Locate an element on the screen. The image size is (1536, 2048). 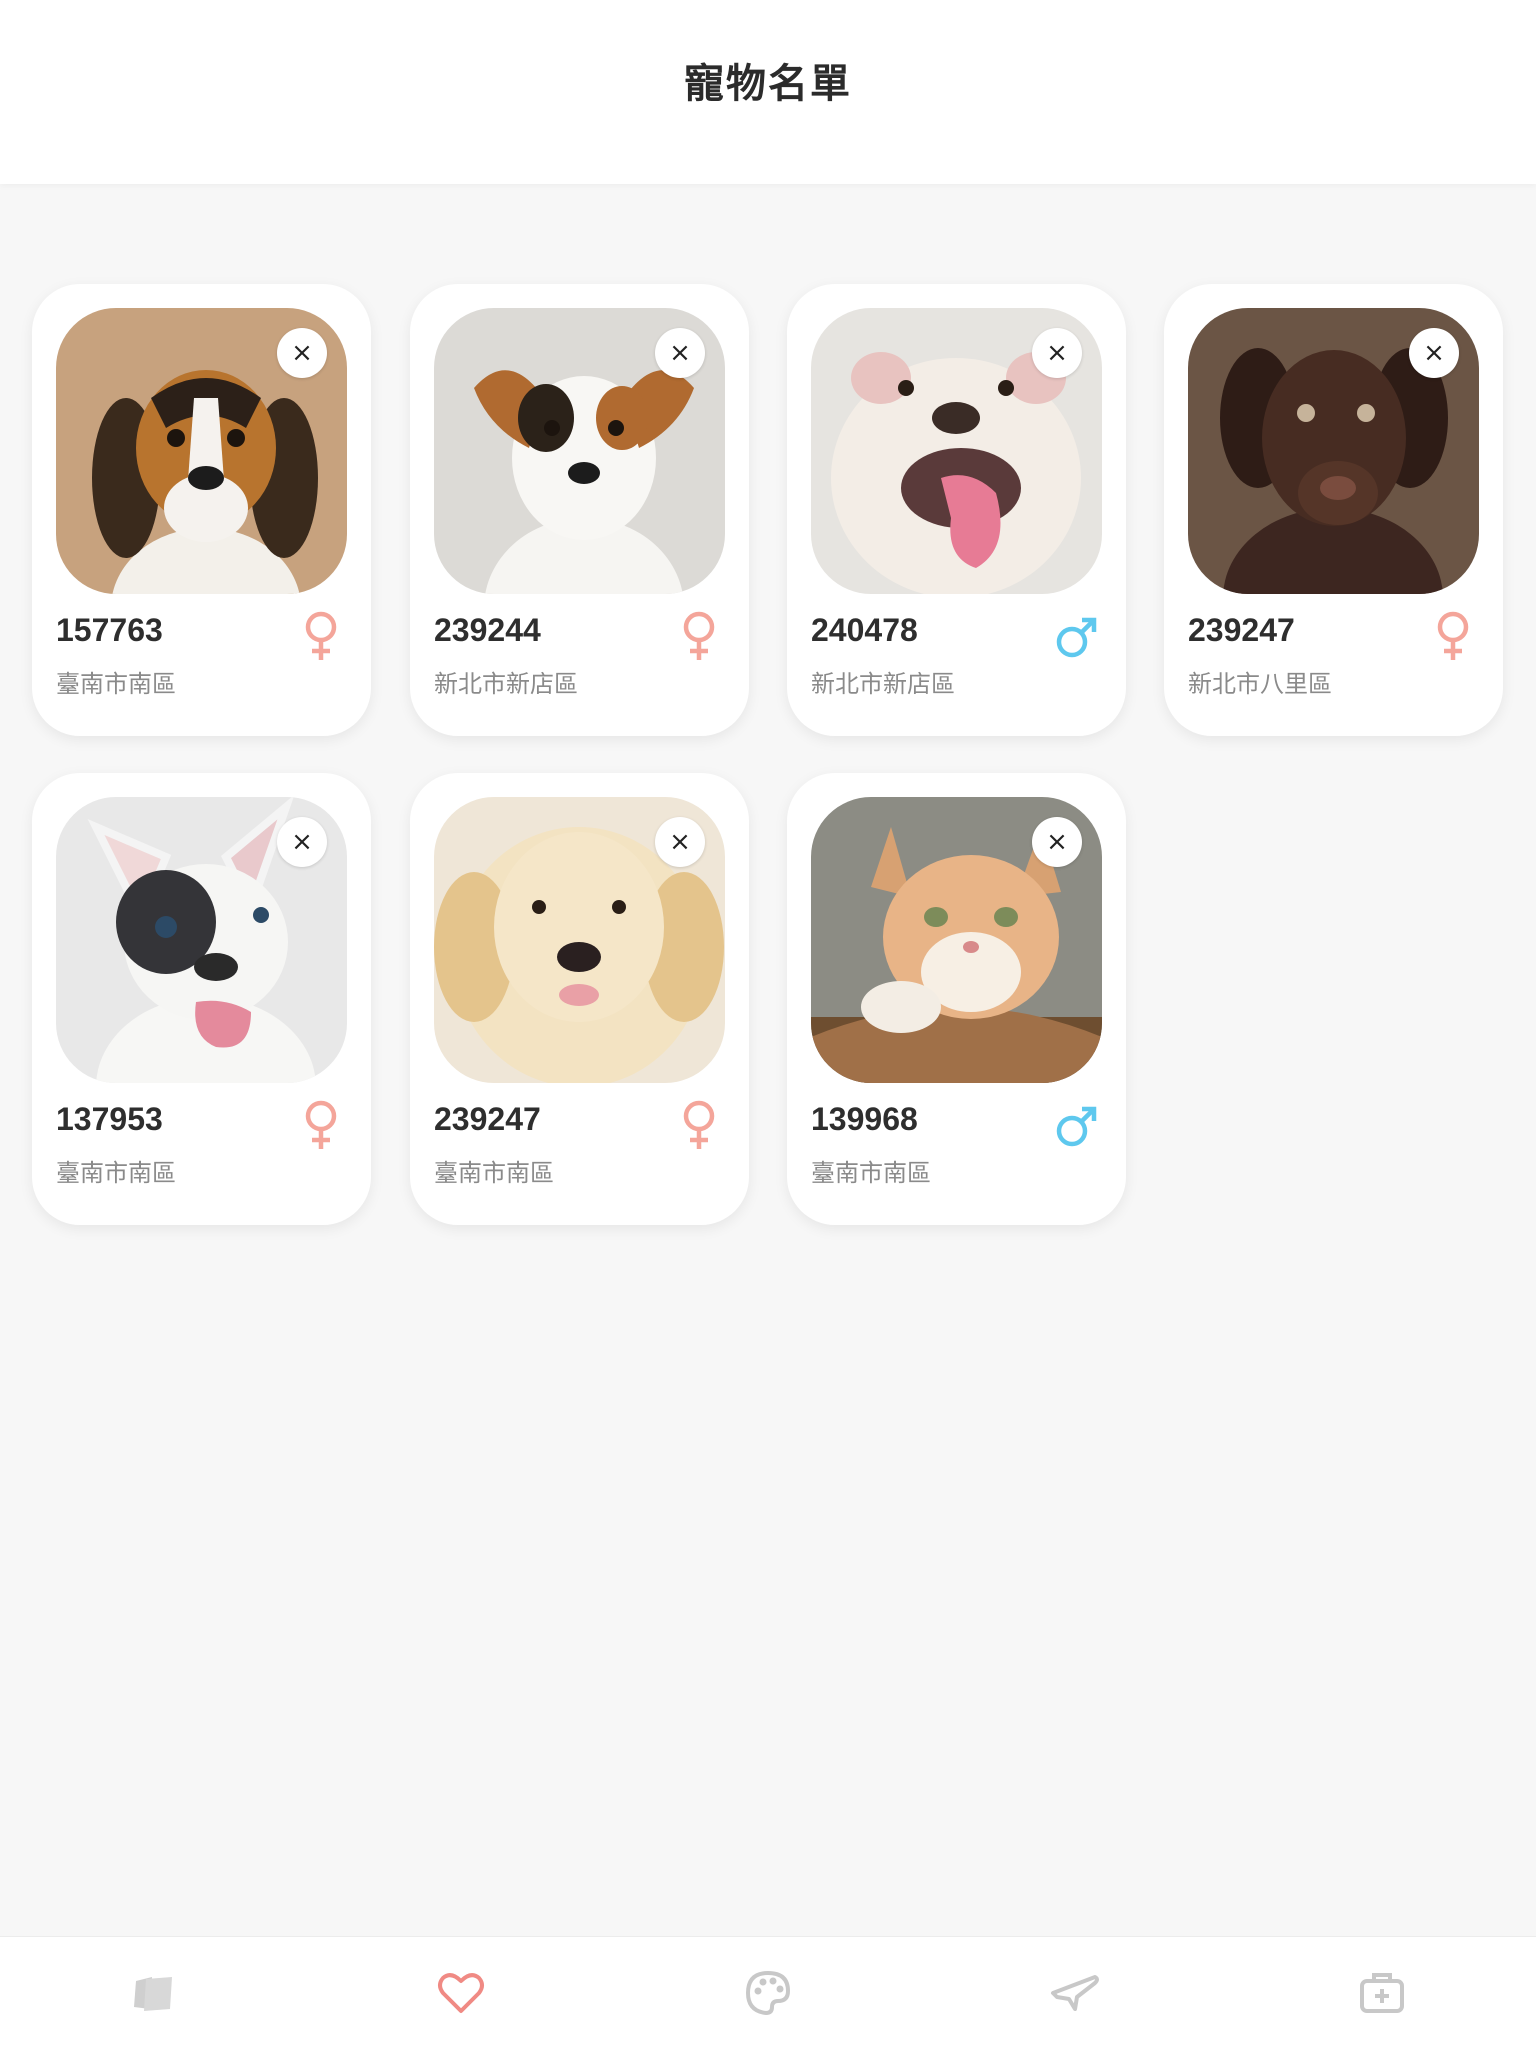
pet-id: 157763 is located at coordinates (109, 630).